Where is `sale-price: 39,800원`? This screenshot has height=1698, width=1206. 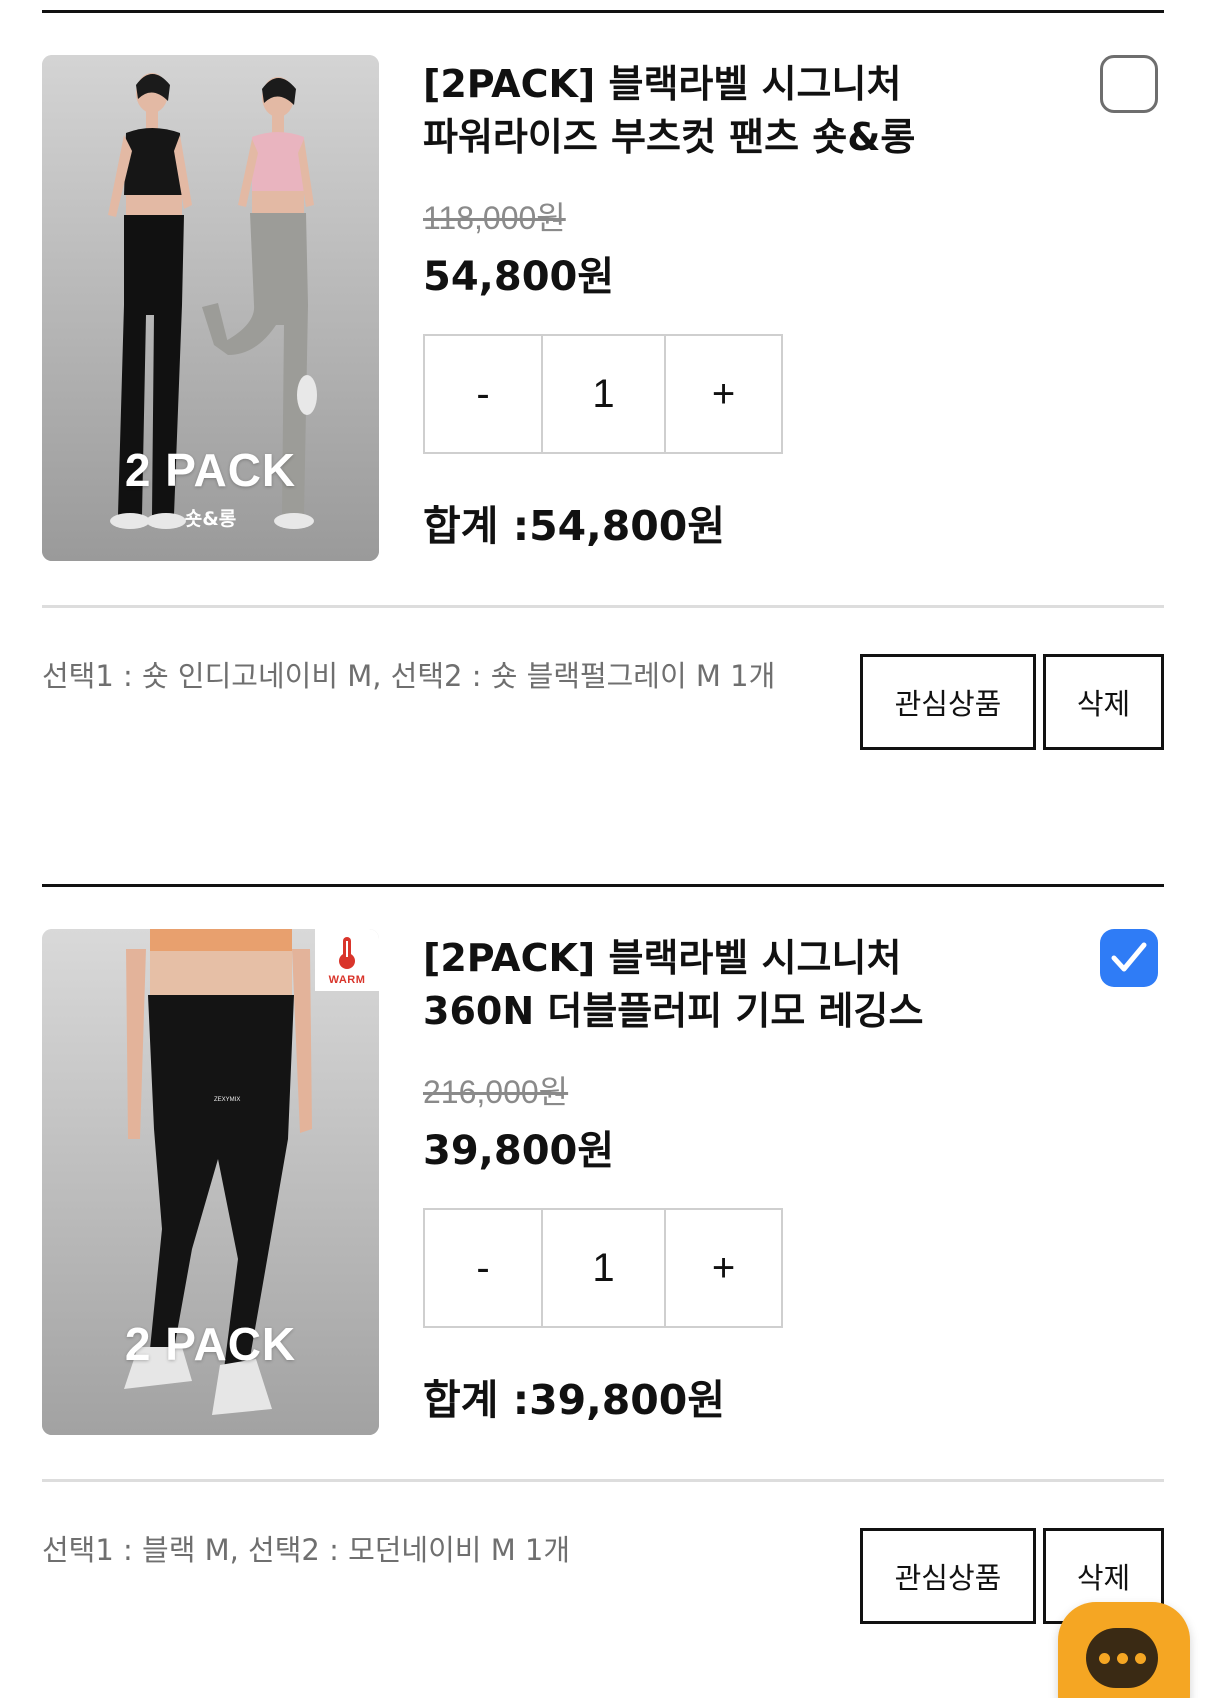 sale-price: 39,800원 is located at coordinates (519, 1151).